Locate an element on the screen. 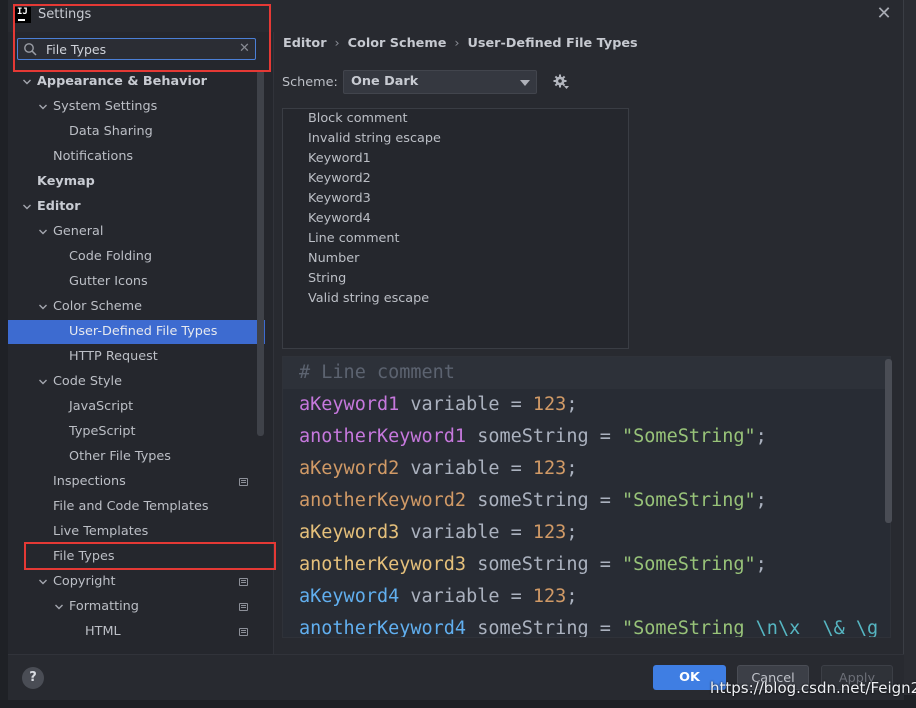  tree-editor: Editor is located at coordinates (132, 207).